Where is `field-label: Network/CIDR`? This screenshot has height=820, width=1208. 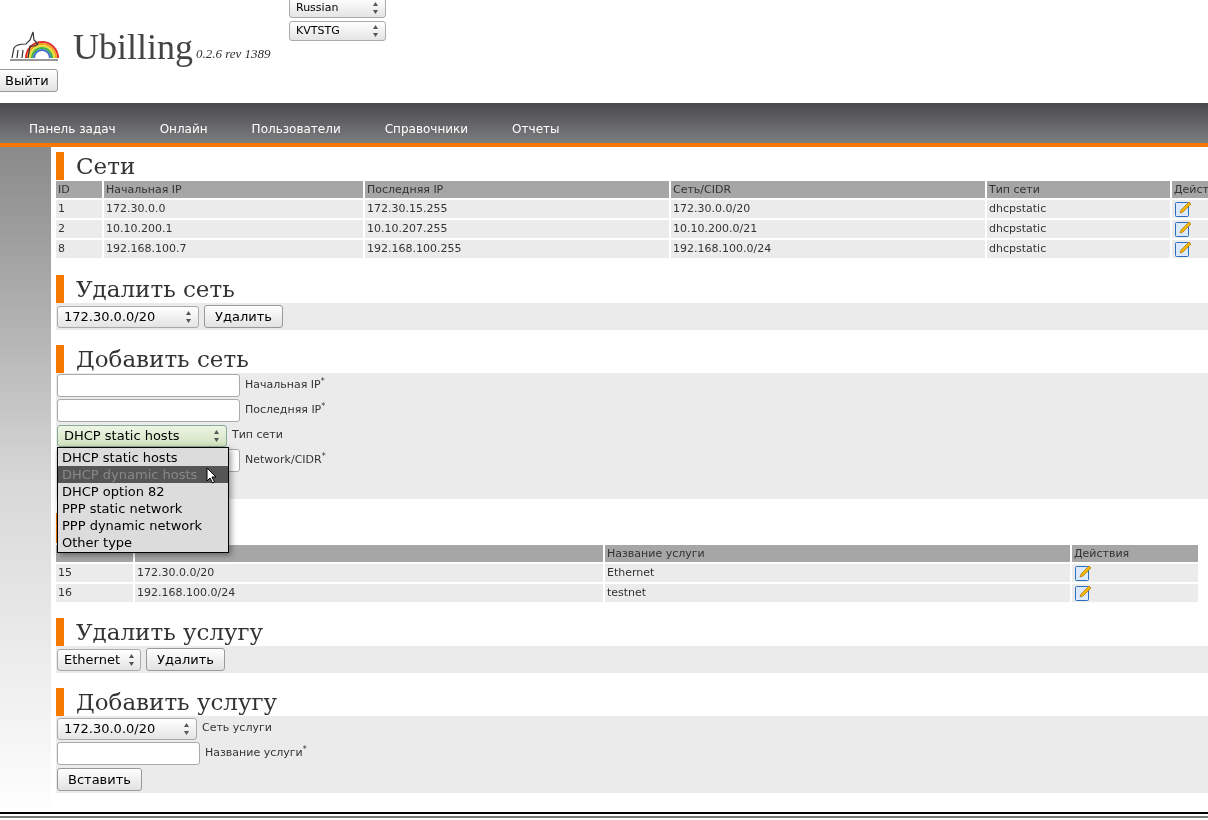
field-label: Network/CIDR is located at coordinates (283, 461).